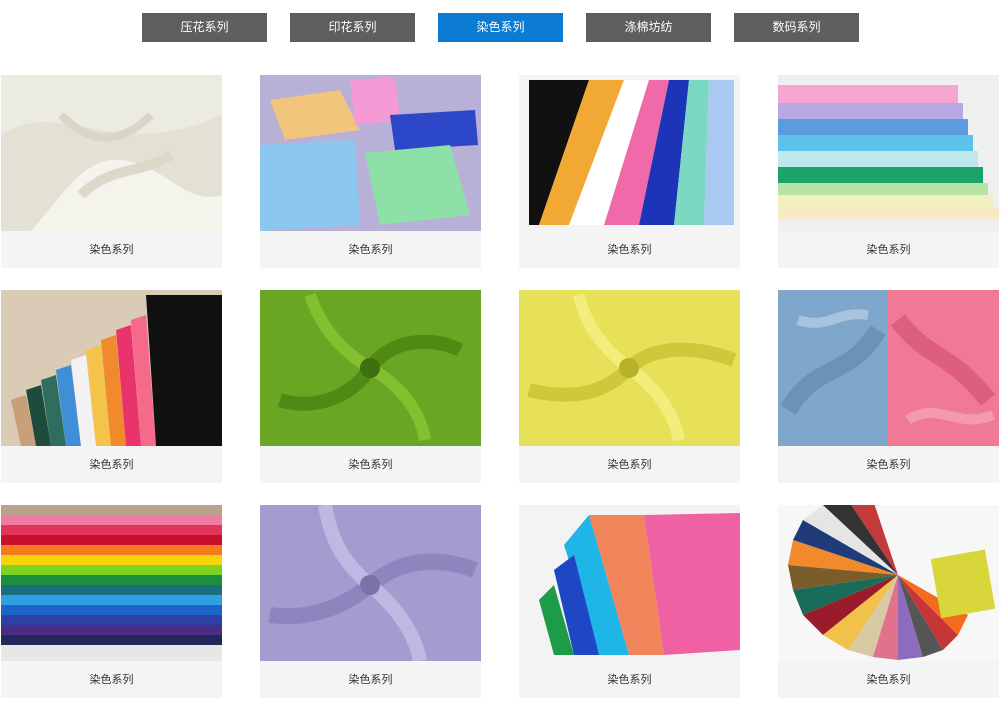 The width and height of the screenshot is (999, 701). I want to click on tab-digital-series: 数码系列, so click(796, 27).